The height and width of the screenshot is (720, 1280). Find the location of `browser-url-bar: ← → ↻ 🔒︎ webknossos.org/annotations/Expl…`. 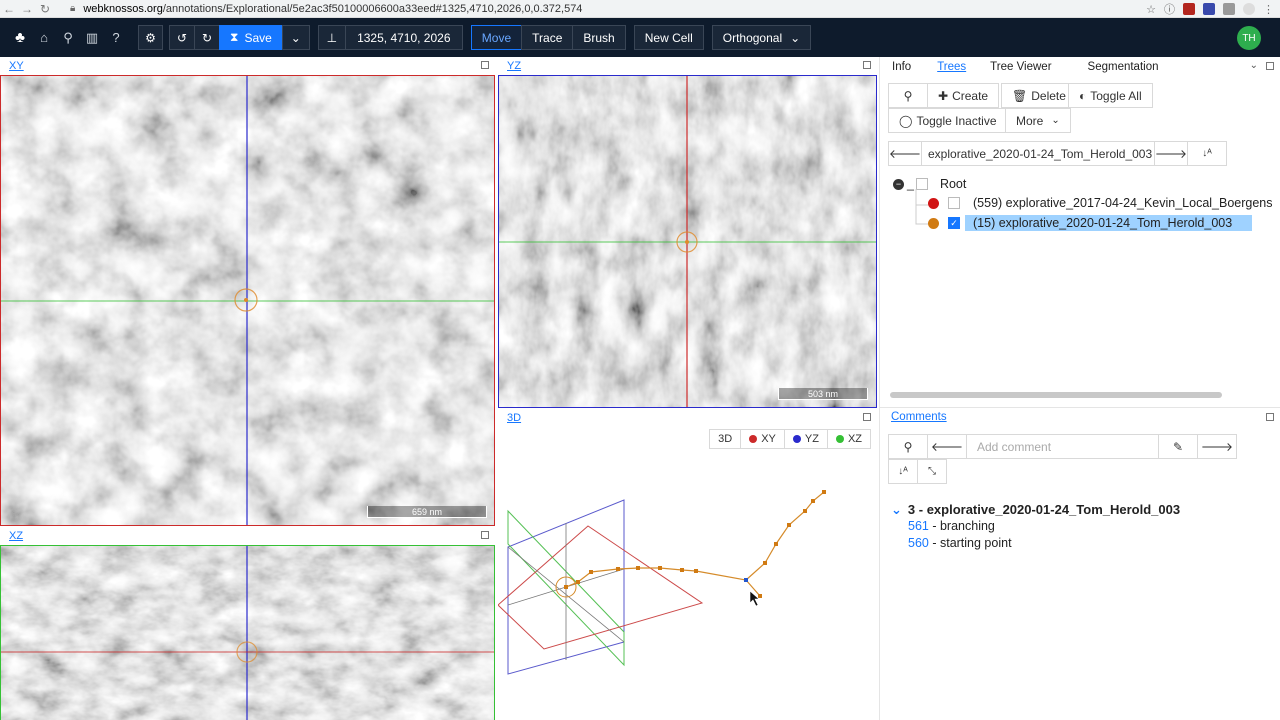

browser-url-bar: ← → ↻ 🔒︎ webknossos.org/annotations/Expl… is located at coordinates (640, 9).